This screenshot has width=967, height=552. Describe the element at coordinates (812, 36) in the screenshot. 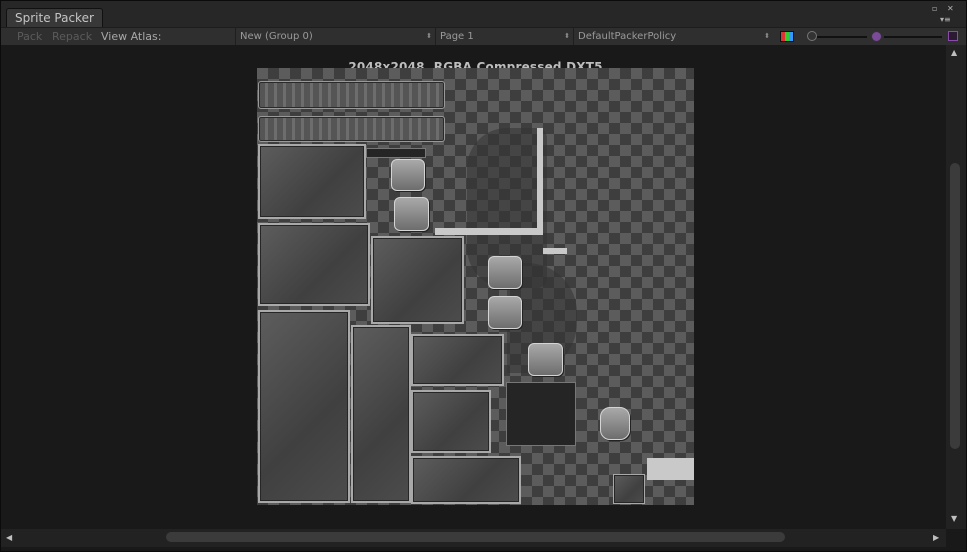

I see `zoom-slider-knob` at that location.